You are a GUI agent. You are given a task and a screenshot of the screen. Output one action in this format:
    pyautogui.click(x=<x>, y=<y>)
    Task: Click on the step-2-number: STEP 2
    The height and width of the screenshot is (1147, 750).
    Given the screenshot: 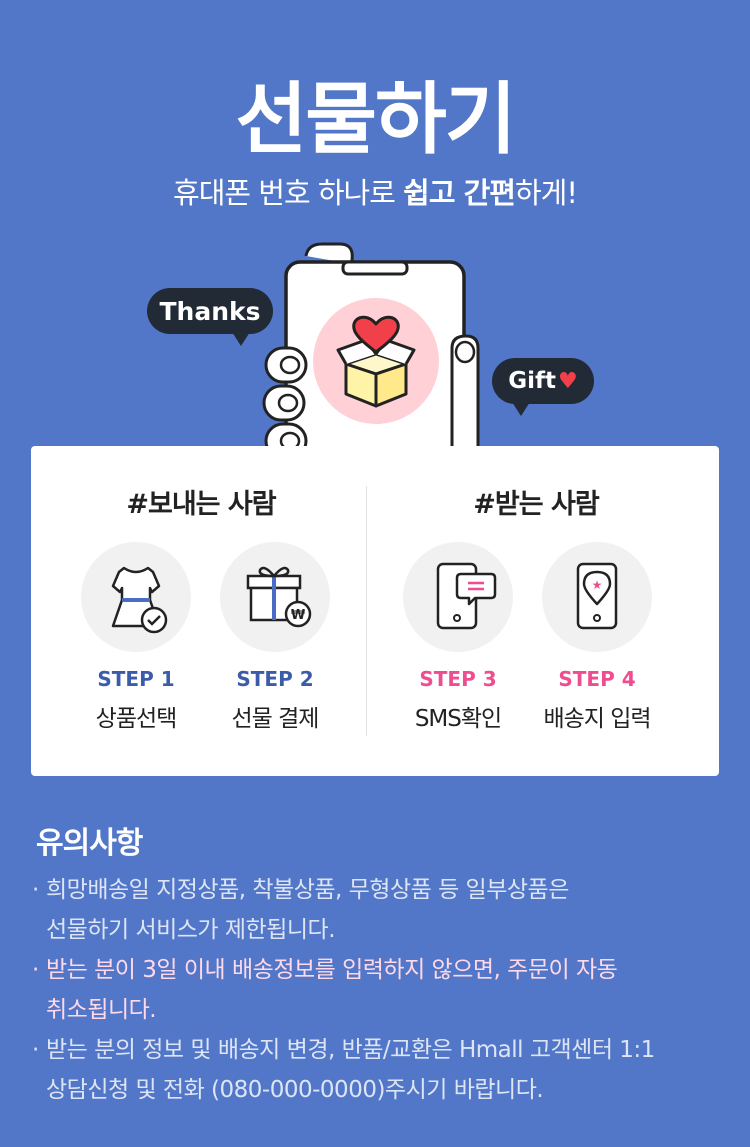 What is the action you would take?
    pyautogui.click(x=275, y=679)
    